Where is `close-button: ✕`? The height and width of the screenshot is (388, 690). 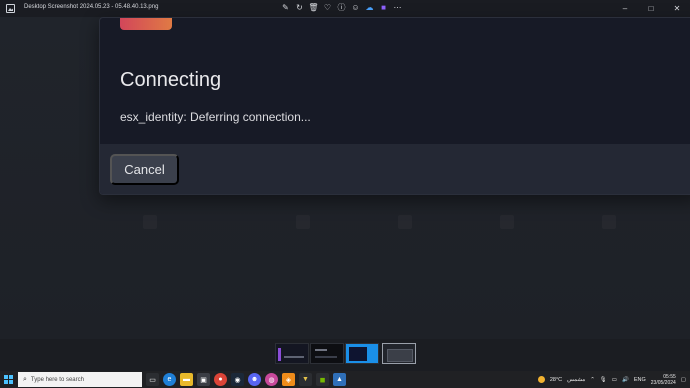
close-button: ✕ is located at coordinates (677, 8).